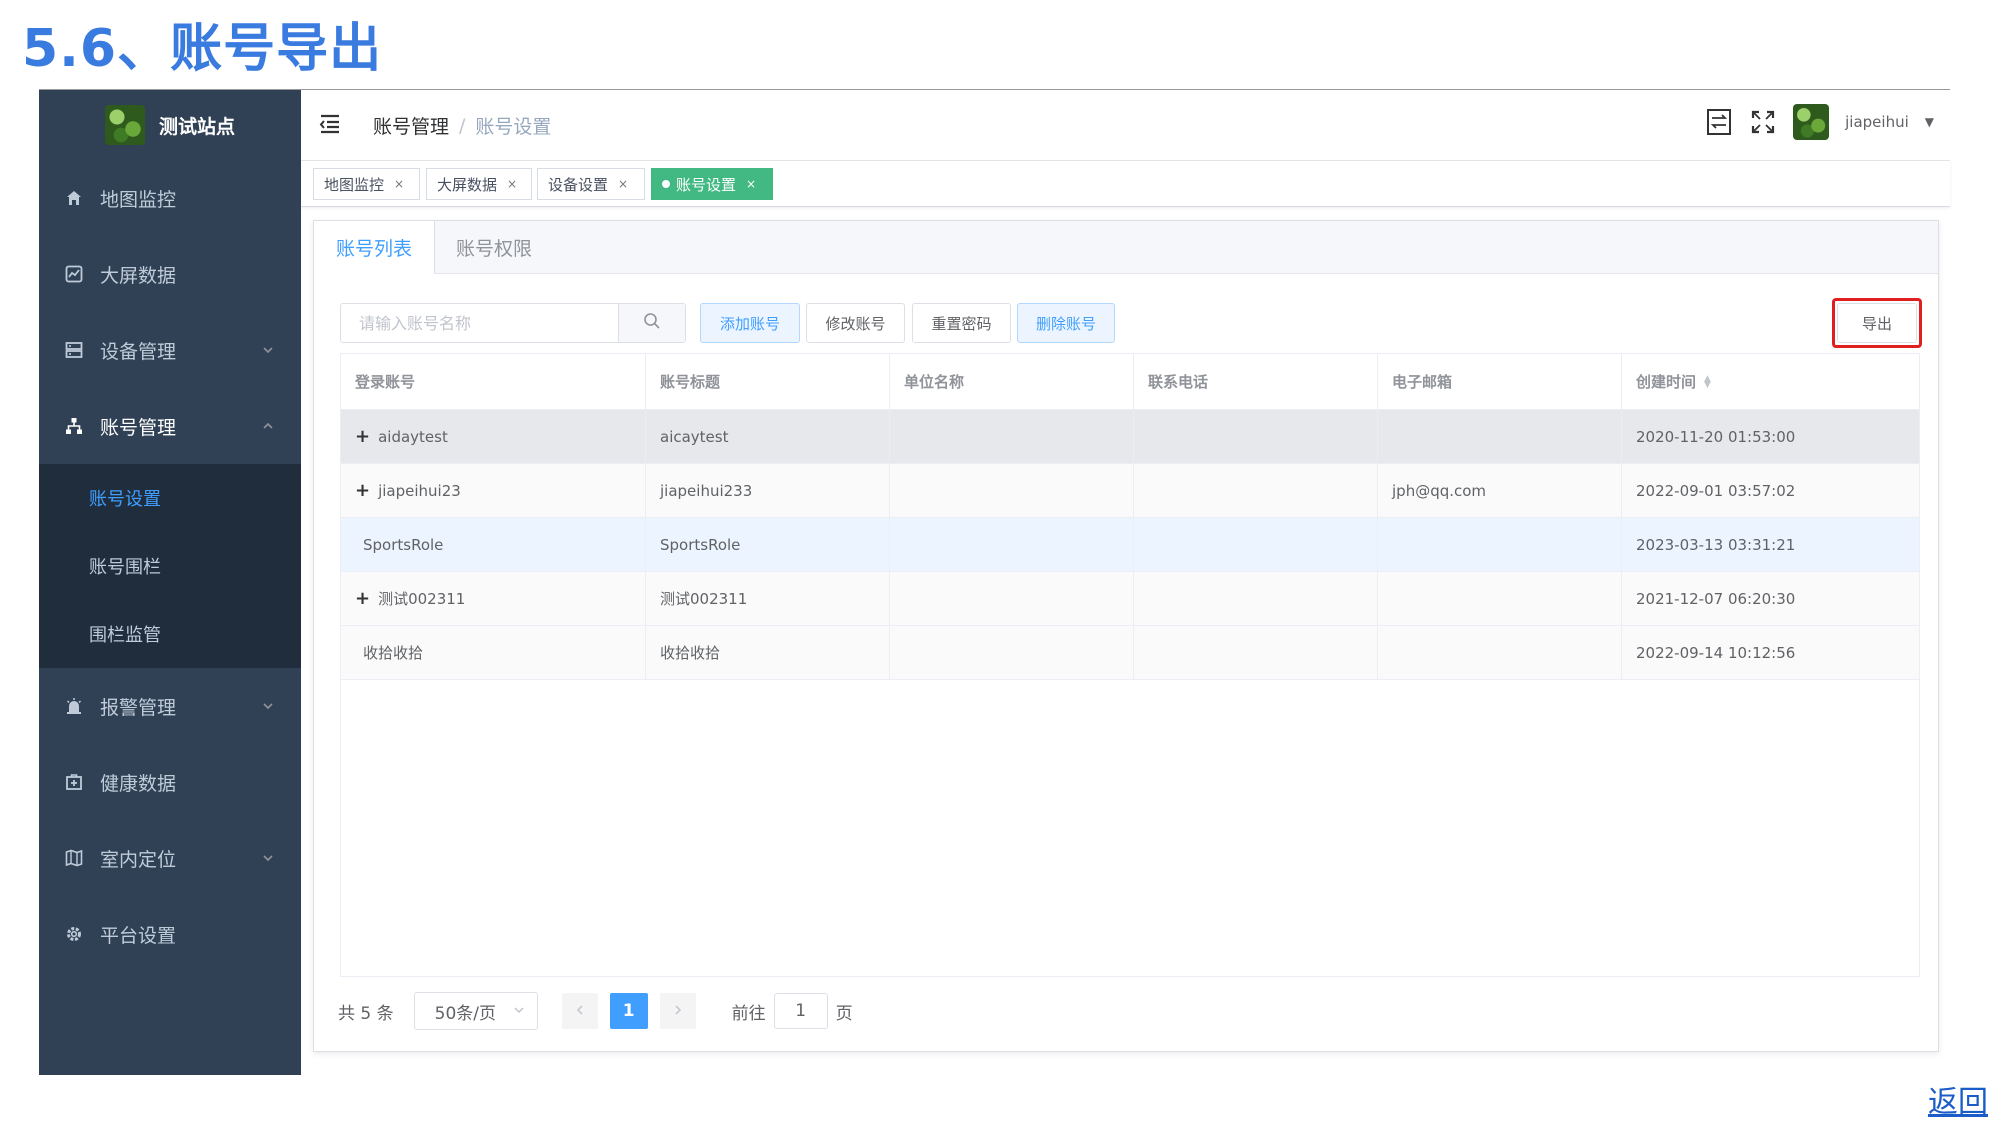  What do you see at coordinates (493, 544) in the screenshot?
I see `cell-login-account: SportsRole` at bounding box center [493, 544].